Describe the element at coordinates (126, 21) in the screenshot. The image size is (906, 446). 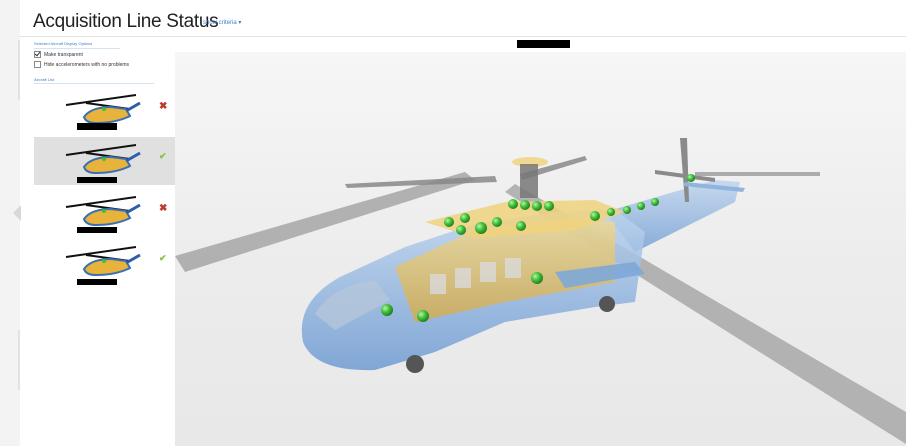
I see `page-title: Acquisition Line Status` at that location.